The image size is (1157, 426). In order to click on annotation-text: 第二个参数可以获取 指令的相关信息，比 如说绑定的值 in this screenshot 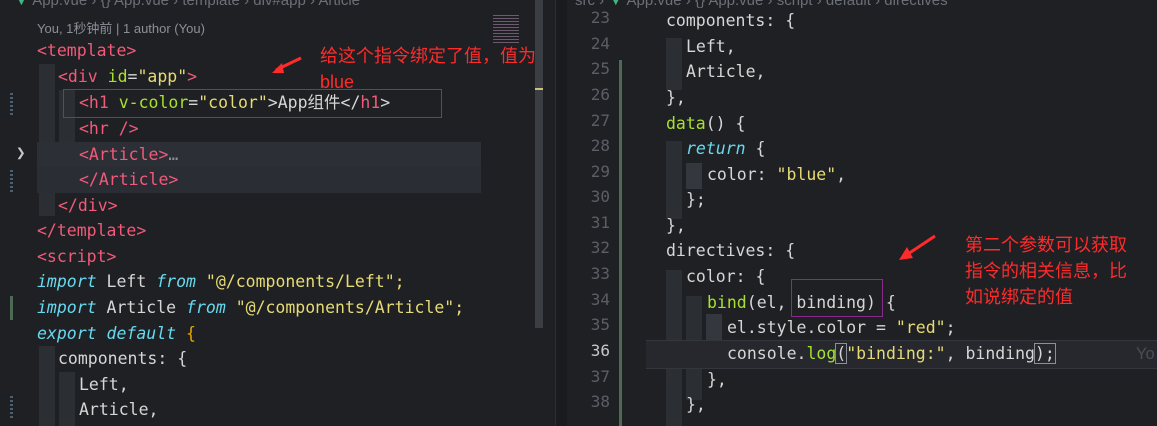, I will do `click(1046, 271)`.